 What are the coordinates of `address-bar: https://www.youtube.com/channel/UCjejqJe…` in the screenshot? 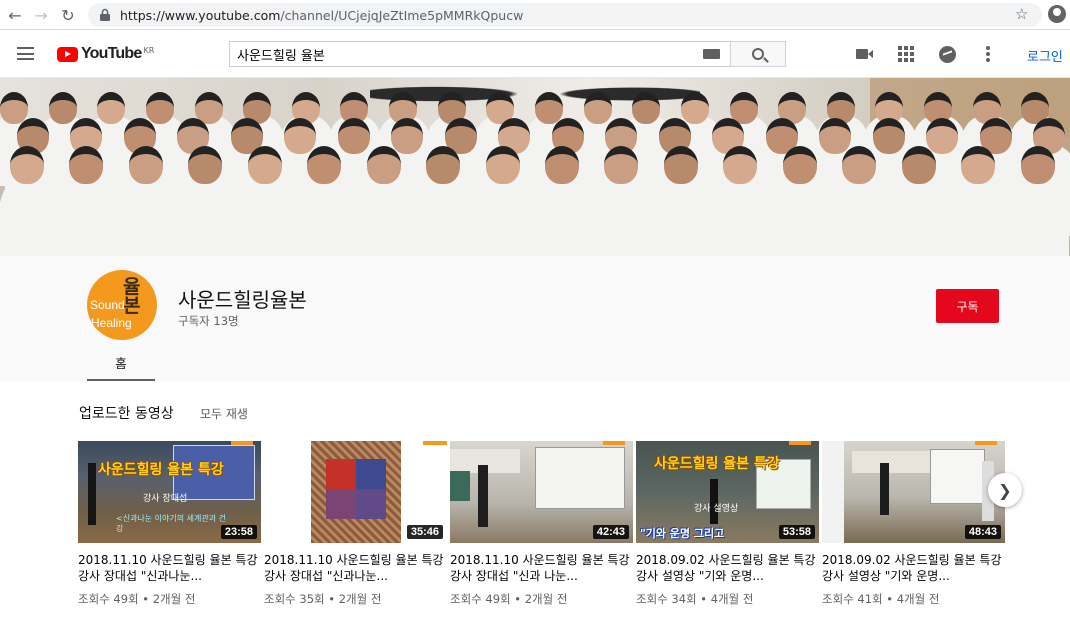 It's located at (565, 15).